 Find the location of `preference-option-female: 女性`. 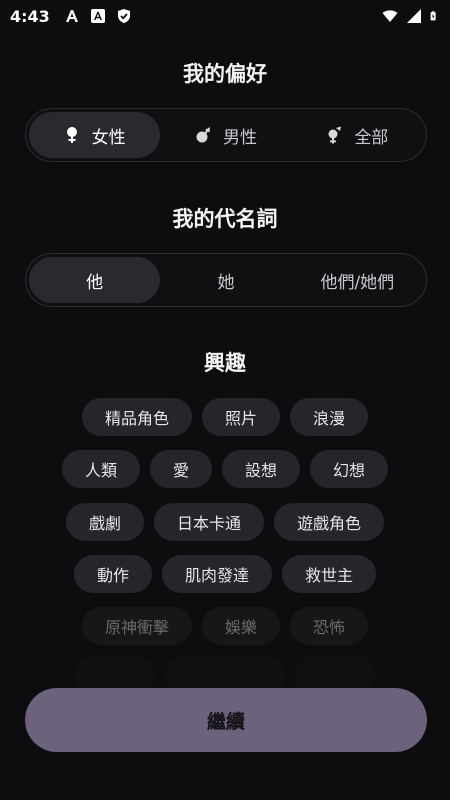

preference-option-female: 女性 is located at coordinates (95, 135).